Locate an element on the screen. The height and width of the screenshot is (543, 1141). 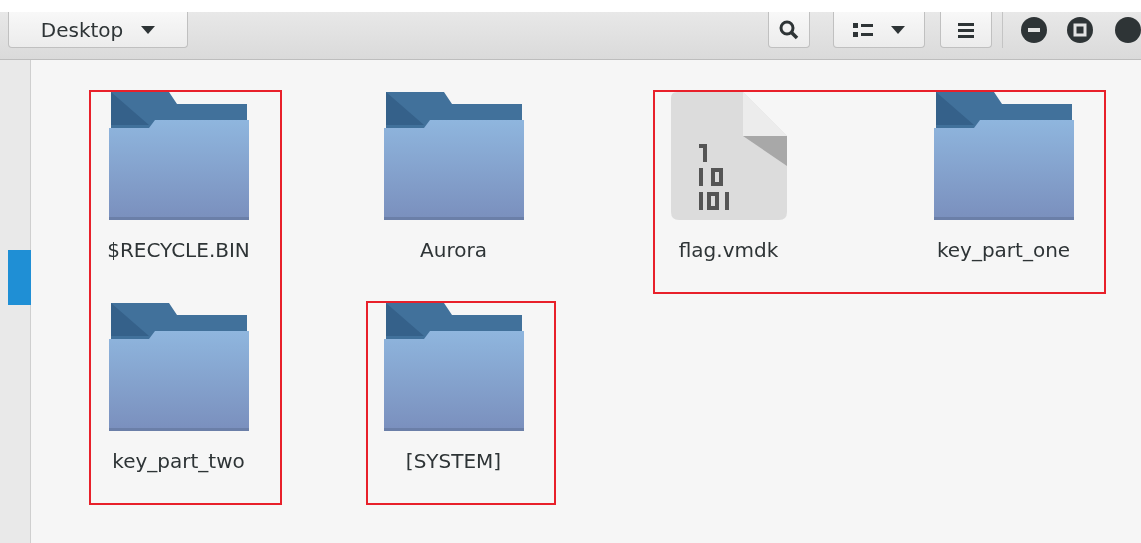
file-name: key_part_two is located at coordinates (178, 461).